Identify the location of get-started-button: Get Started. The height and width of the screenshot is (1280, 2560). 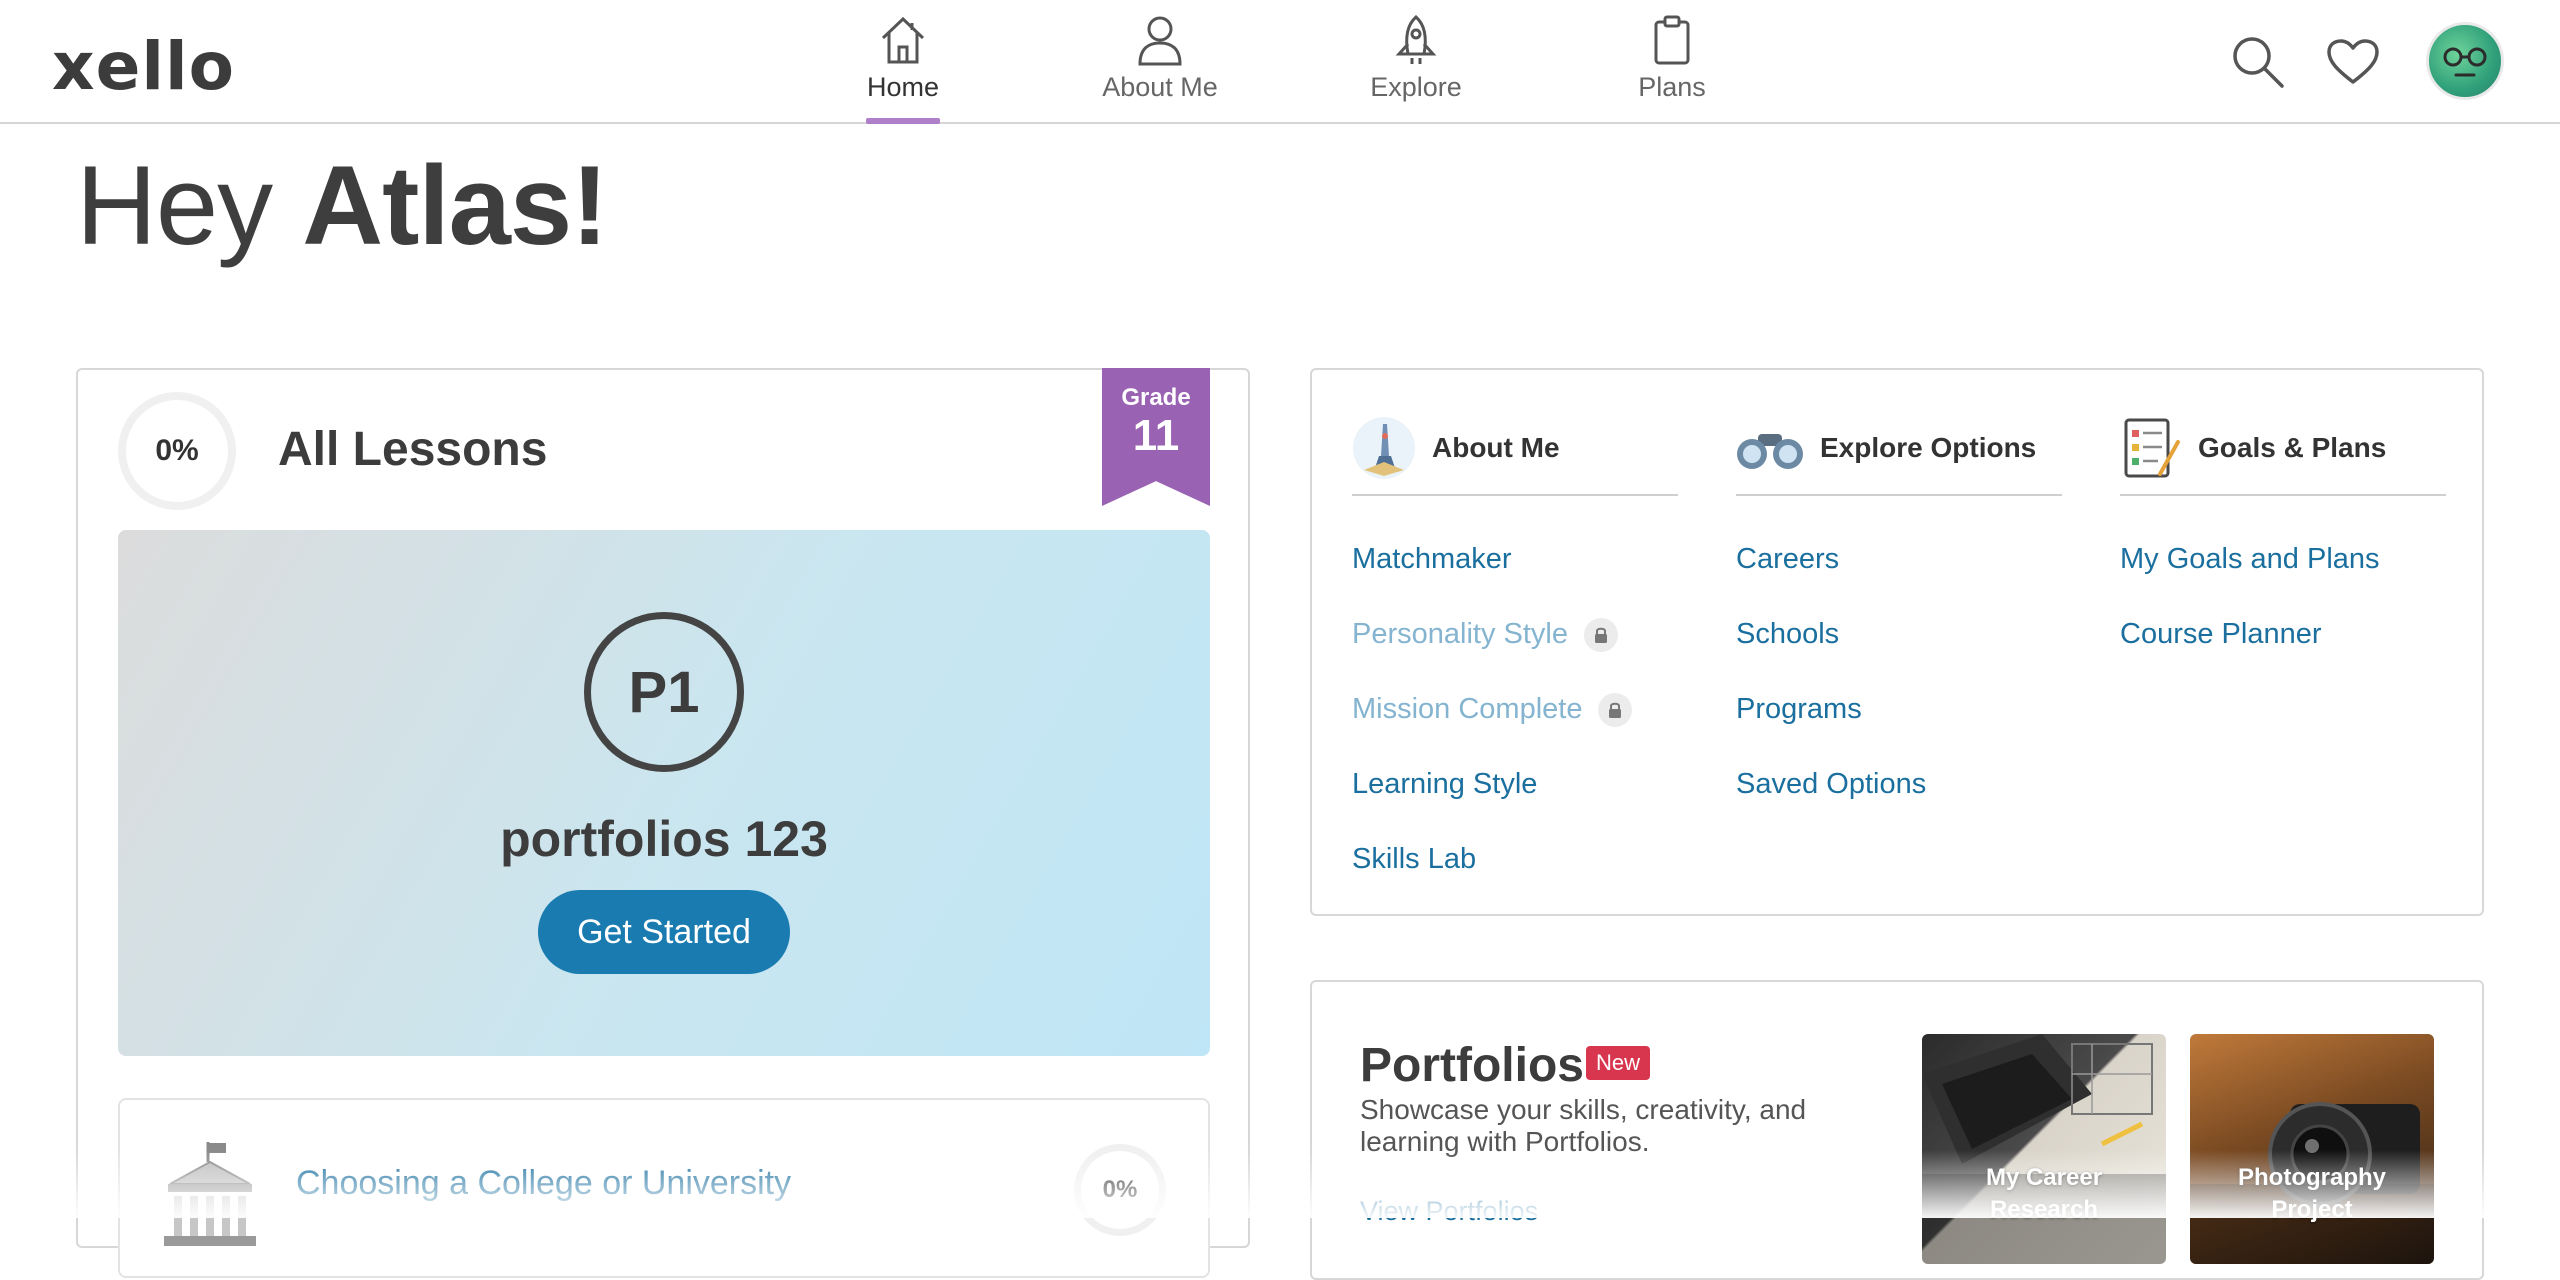
(664, 932).